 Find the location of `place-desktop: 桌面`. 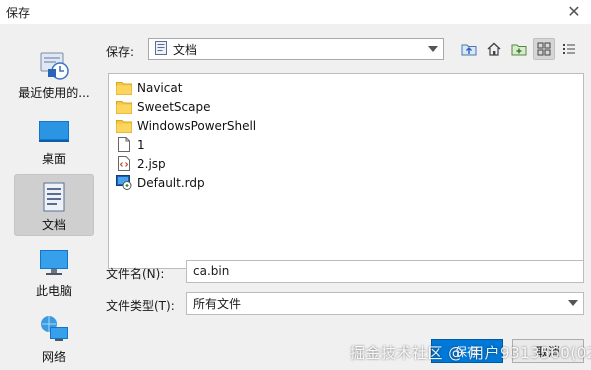

place-desktop: 桌面 is located at coordinates (54, 139).